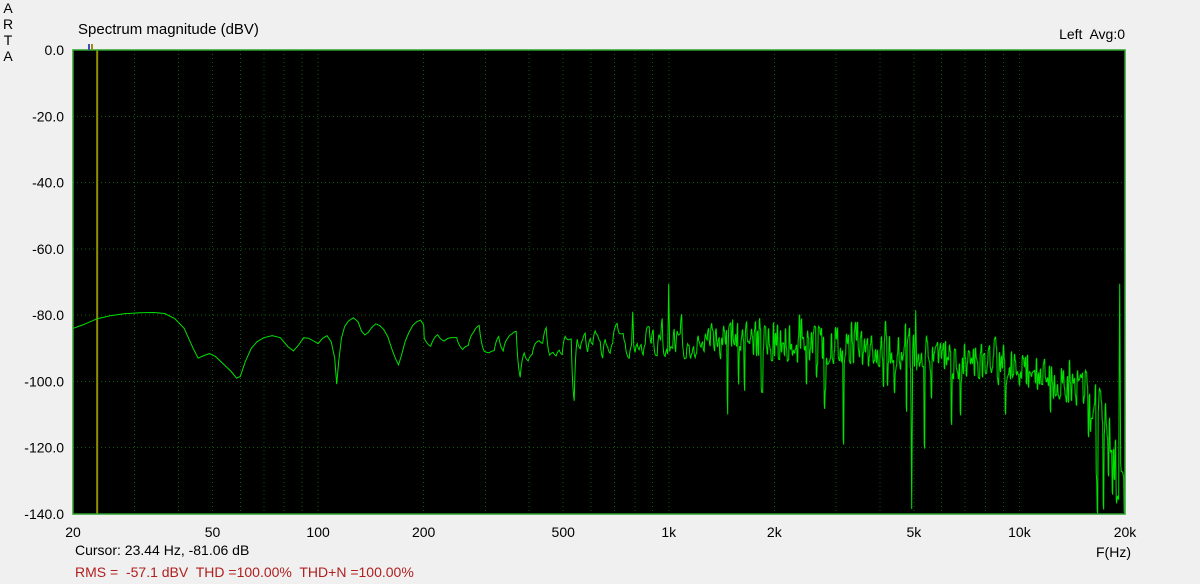 The height and width of the screenshot is (584, 1200). I want to click on x-axis-title: F(Hz), so click(1113, 552).